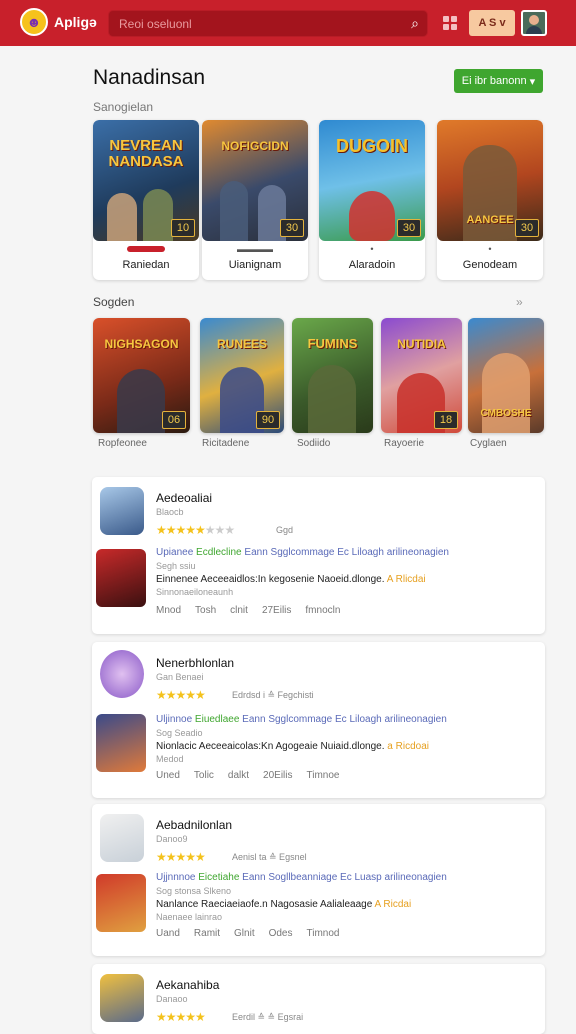  Describe the element at coordinates (180, 677) in the screenshot. I see `app-subtitle: Gan Benaei` at that location.